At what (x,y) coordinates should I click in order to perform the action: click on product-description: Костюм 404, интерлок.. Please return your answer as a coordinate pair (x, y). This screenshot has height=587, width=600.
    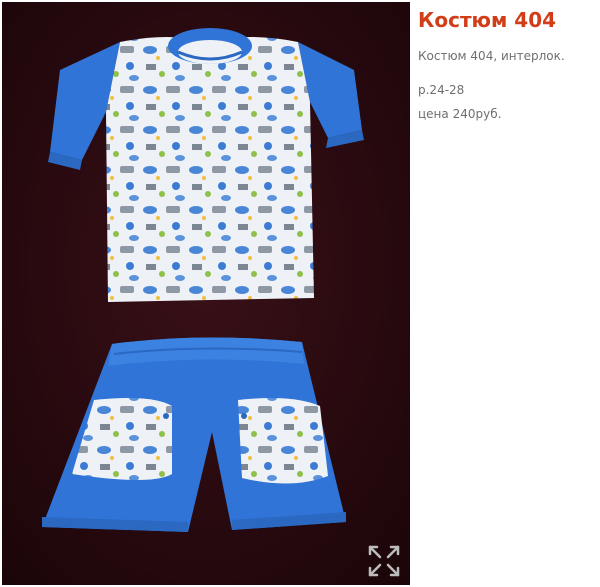
    Looking at the image, I should click on (491, 56).